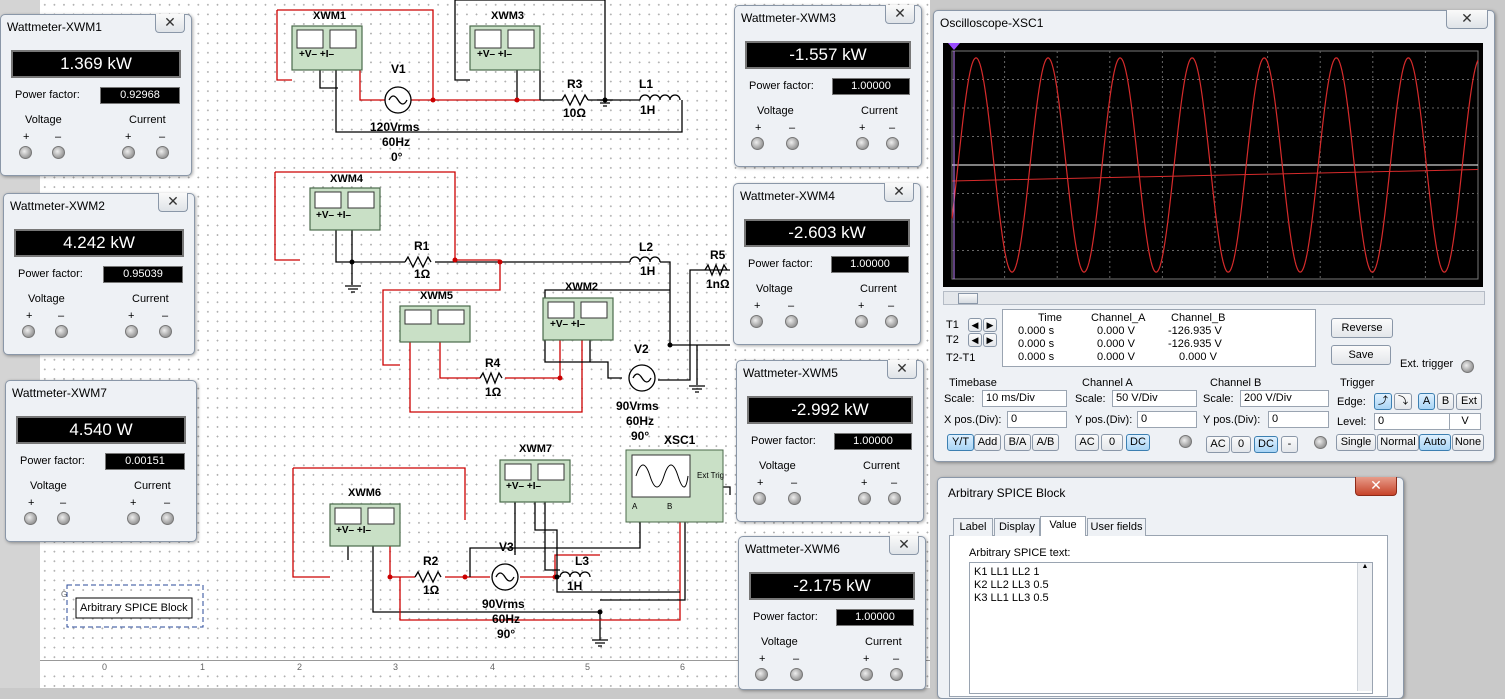 Image resolution: width=1505 pixels, height=699 pixels. What do you see at coordinates (1213, 165) in the screenshot?
I see `oscilloscope-screen` at bounding box center [1213, 165].